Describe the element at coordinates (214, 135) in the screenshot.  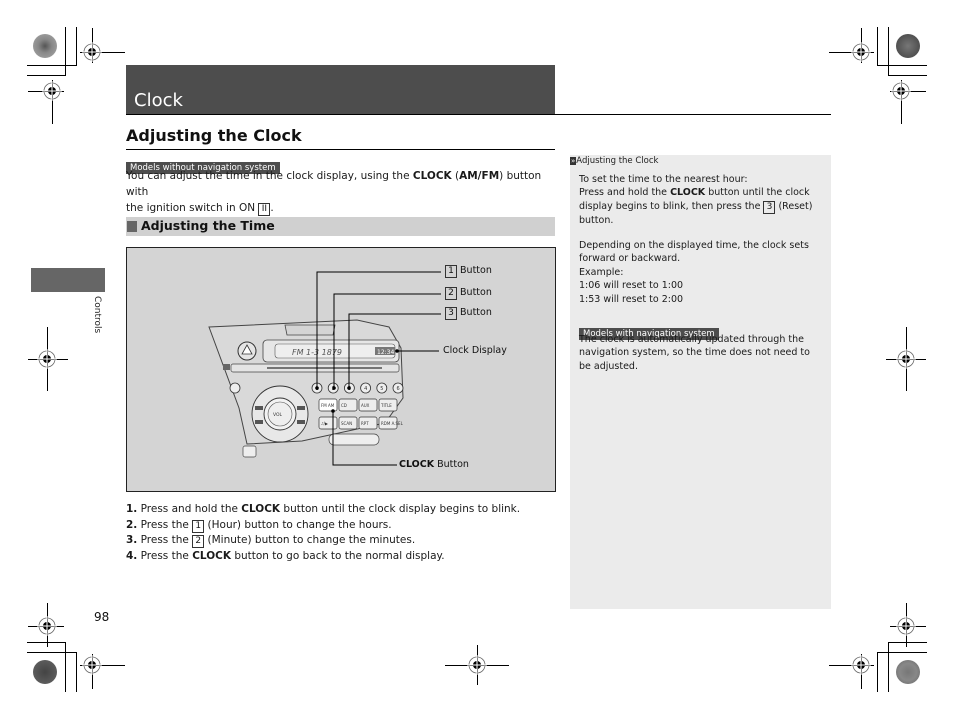
I see `page-heading: Adjusting the Clock` at that location.